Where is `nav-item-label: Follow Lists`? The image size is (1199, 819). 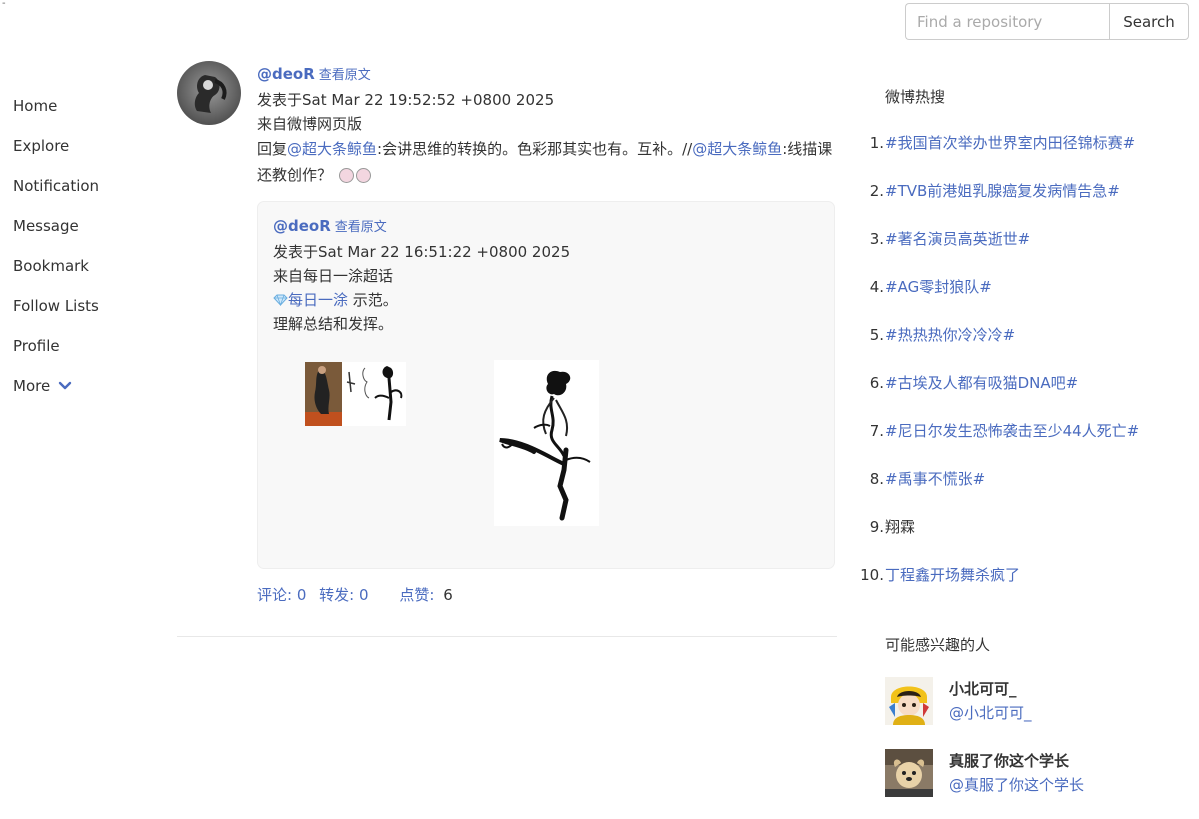 nav-item-label: Follow Lists is located at coordinates (56, 306).